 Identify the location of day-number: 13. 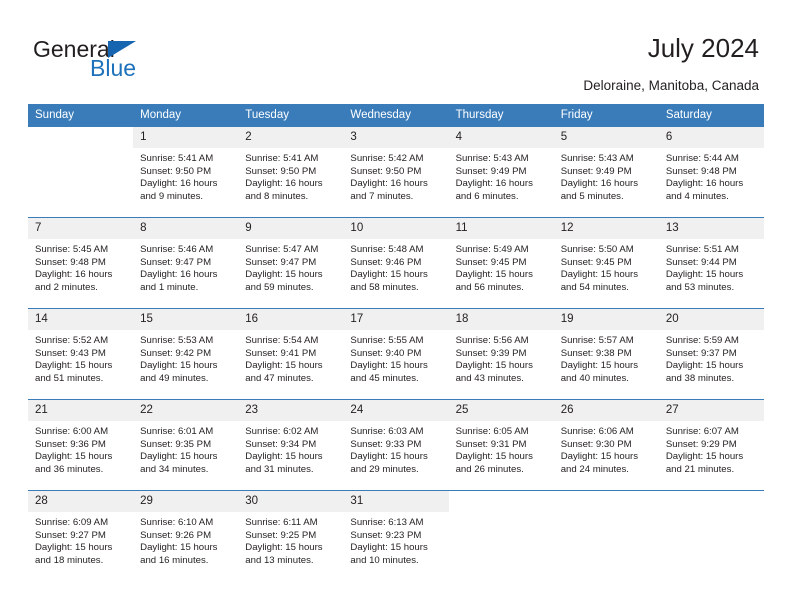
(711, 228).